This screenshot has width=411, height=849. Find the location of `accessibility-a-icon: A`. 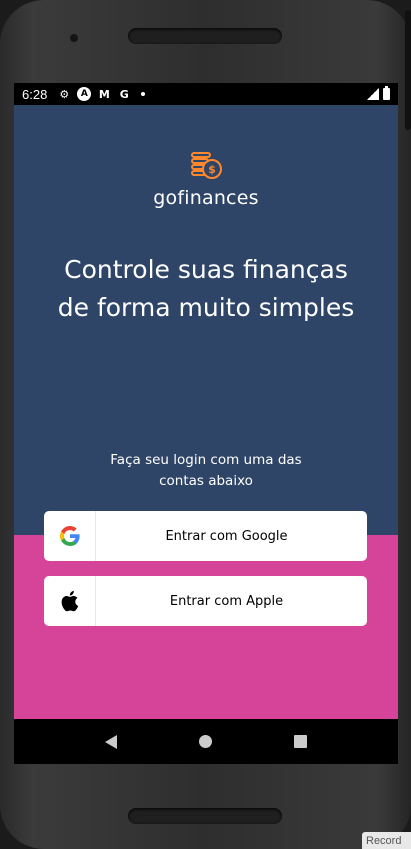

accessibility-a-icon: A is located at coordinates (84, 94).